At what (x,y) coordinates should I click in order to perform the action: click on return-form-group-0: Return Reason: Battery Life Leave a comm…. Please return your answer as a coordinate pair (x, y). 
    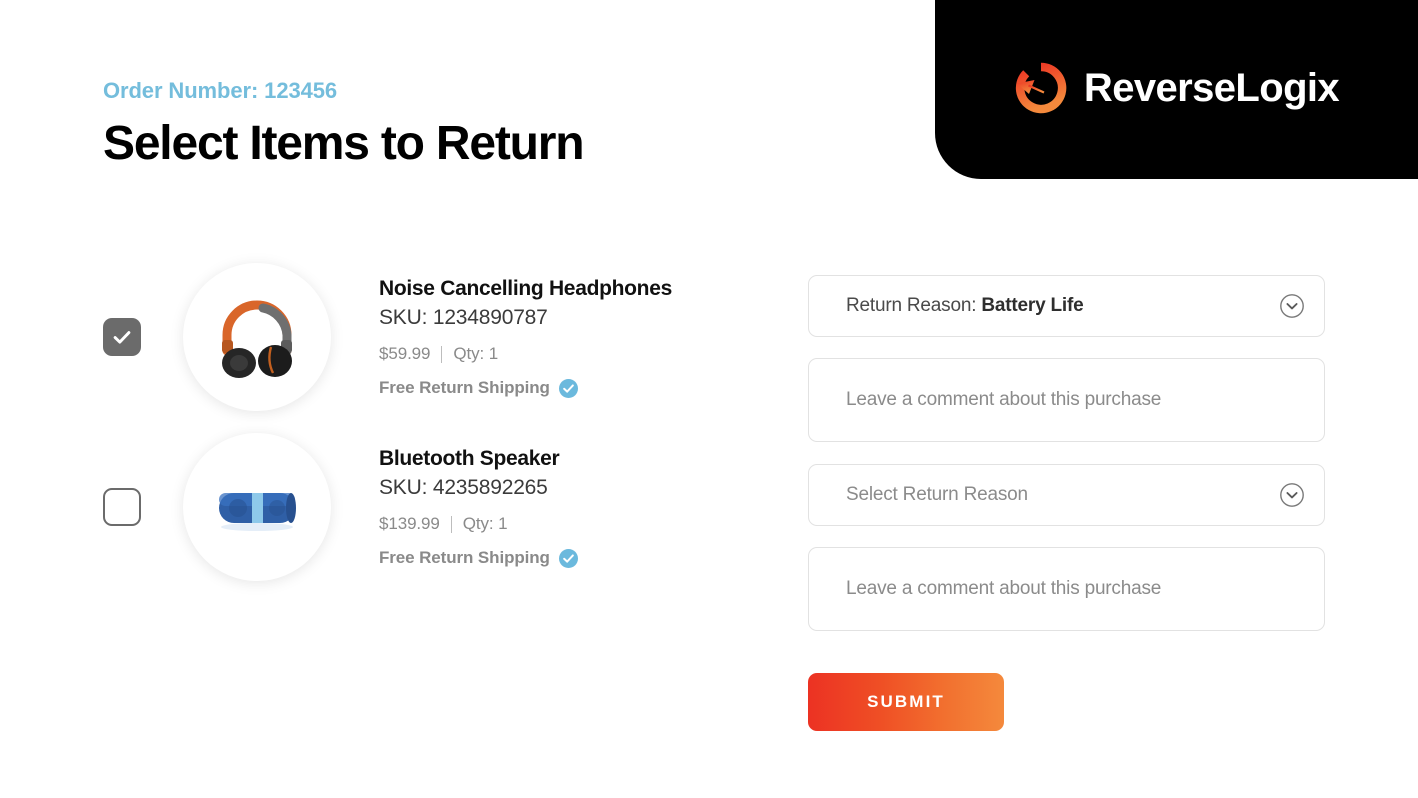
    Looking at the image, I should click on (1066, 358).